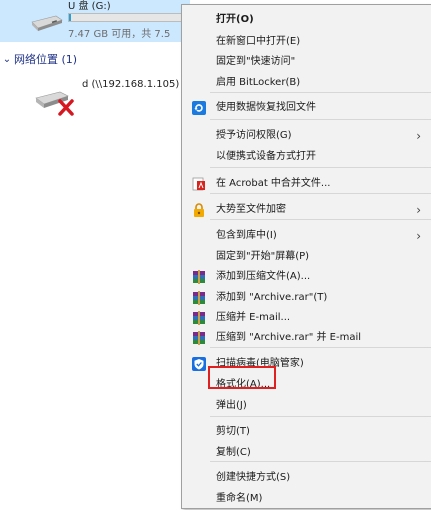  I want to click on menu-item: 大势至文件加密 ›, so click(306, 210).